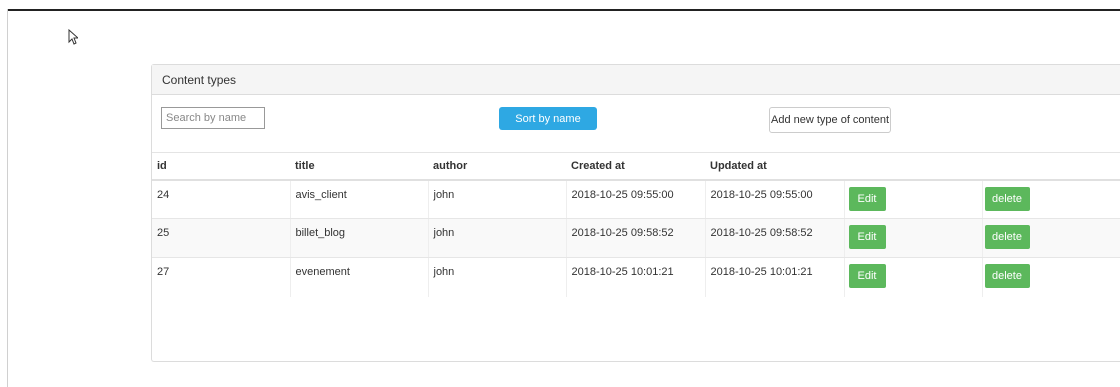  I want to click on mouse-pointer-icon, so click(73, 37).